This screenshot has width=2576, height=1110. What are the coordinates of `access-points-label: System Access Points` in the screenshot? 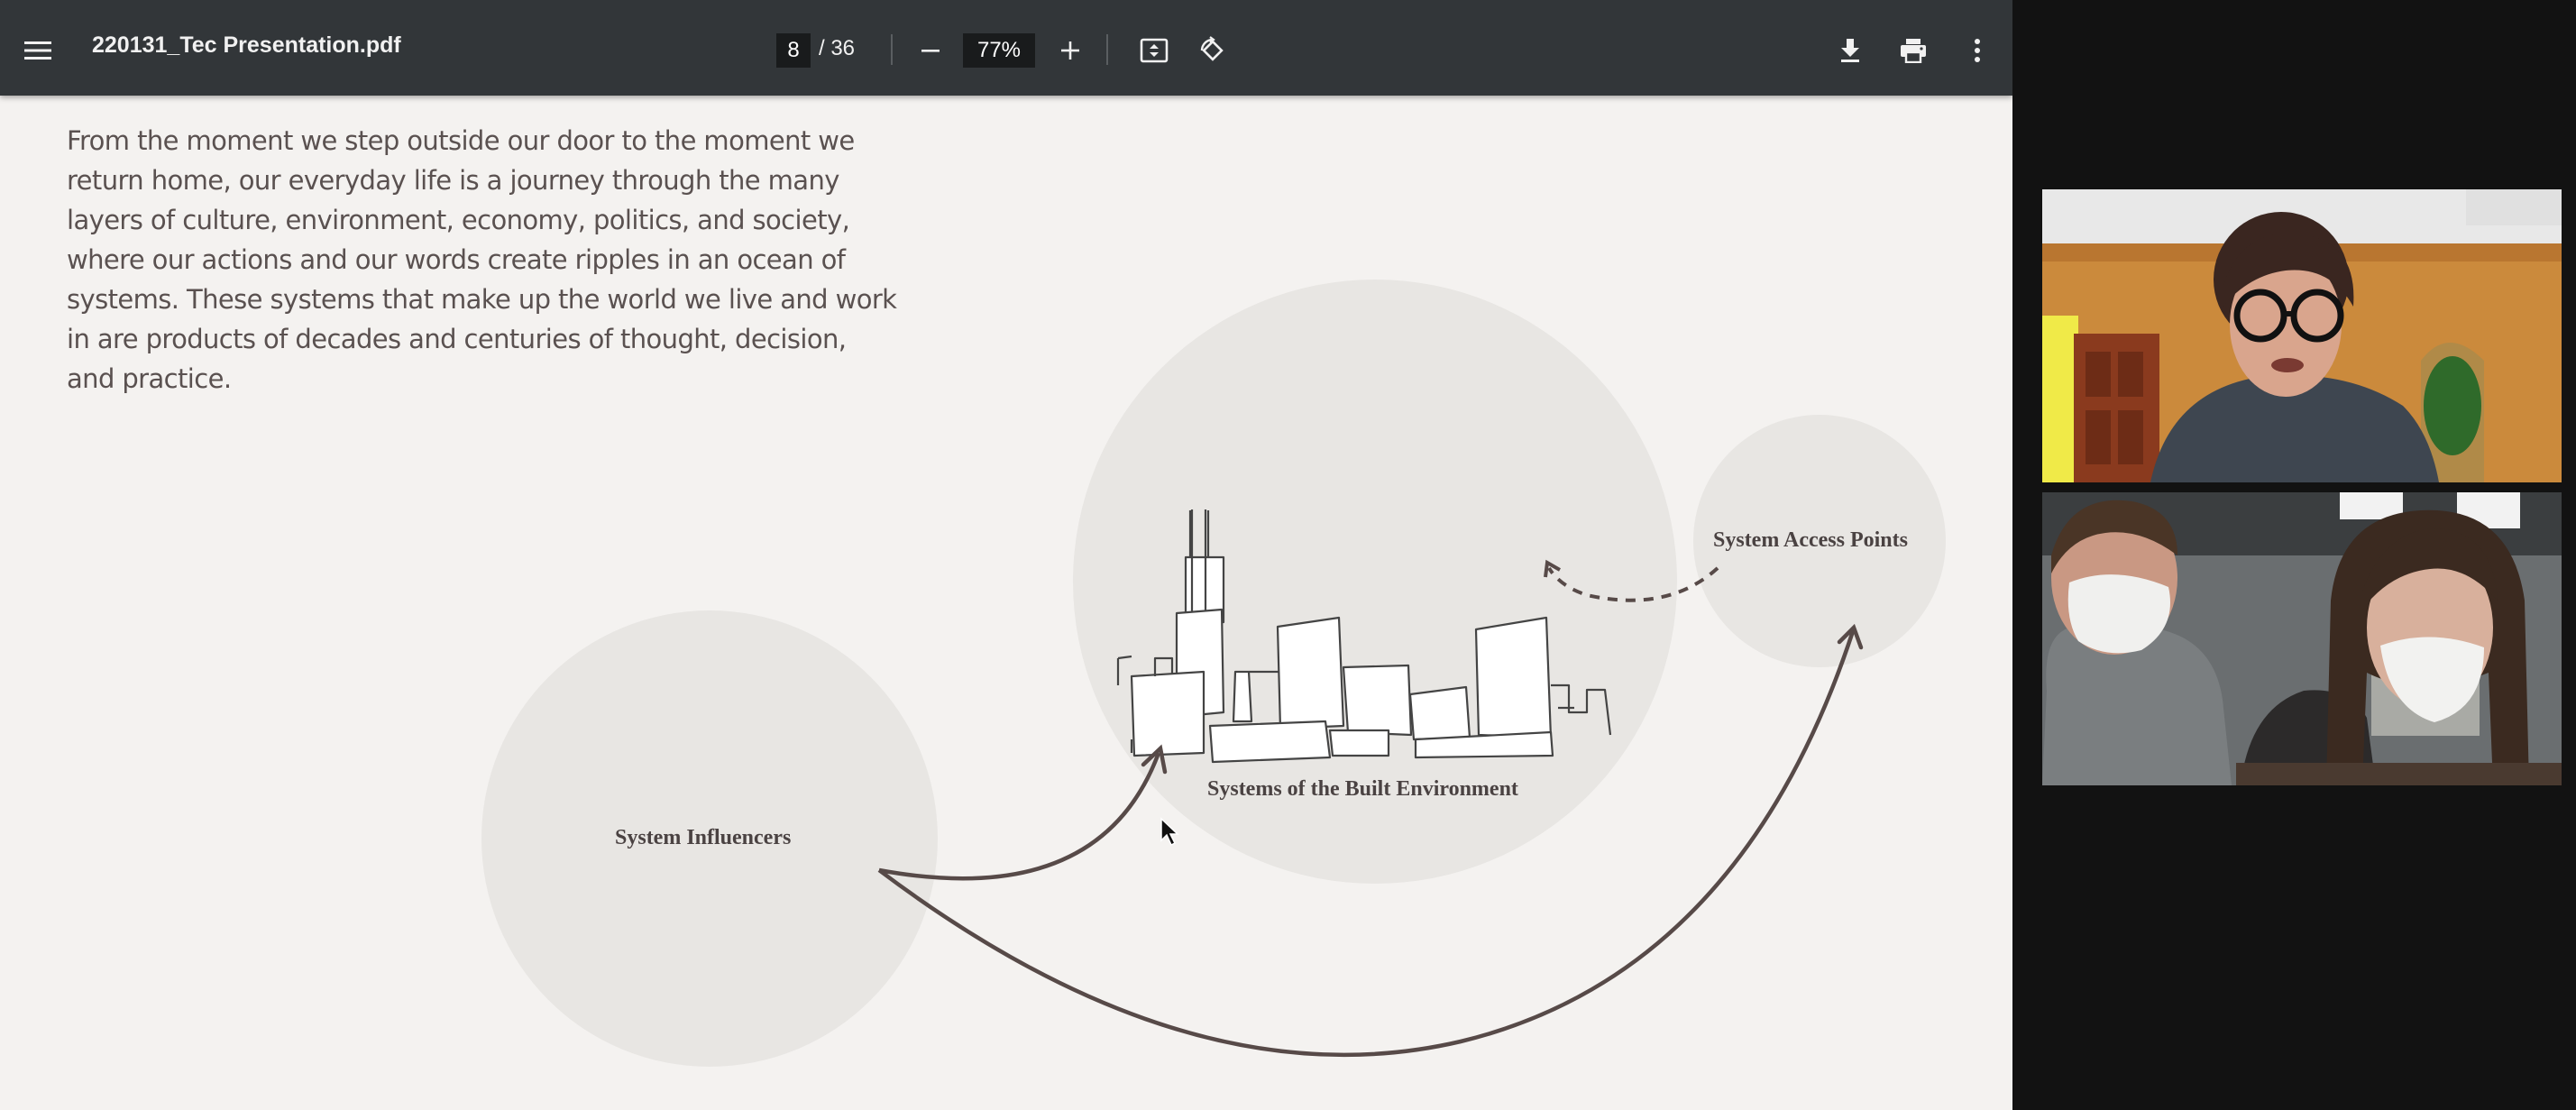 It's located at (1810, 540).